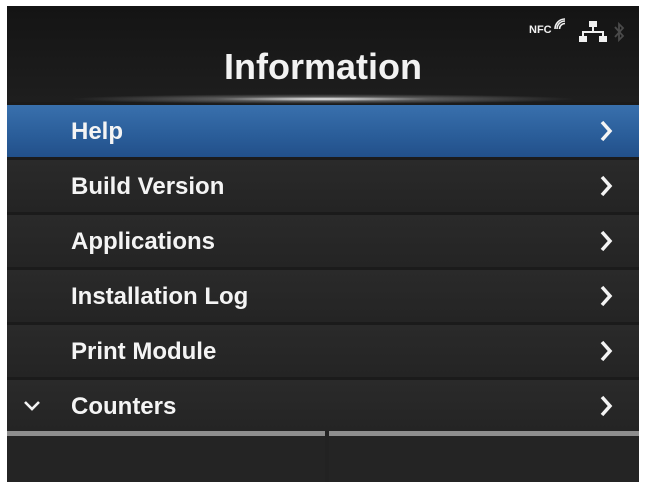  What do you see at coordinates (323, 66) in the screenshot?
I see `page-title: Information` at bounding box center [323, 66].